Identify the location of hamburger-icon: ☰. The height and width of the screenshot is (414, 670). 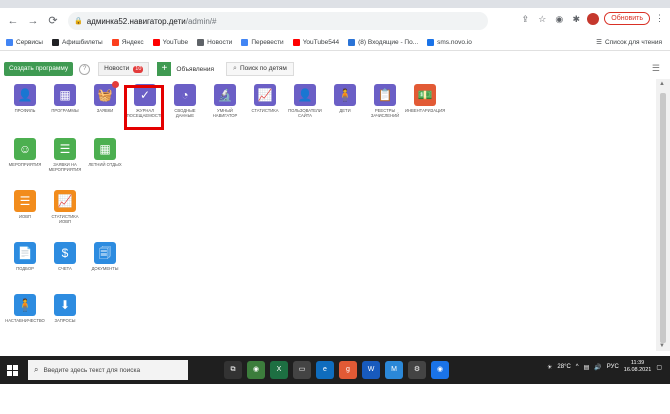
(656, 68).